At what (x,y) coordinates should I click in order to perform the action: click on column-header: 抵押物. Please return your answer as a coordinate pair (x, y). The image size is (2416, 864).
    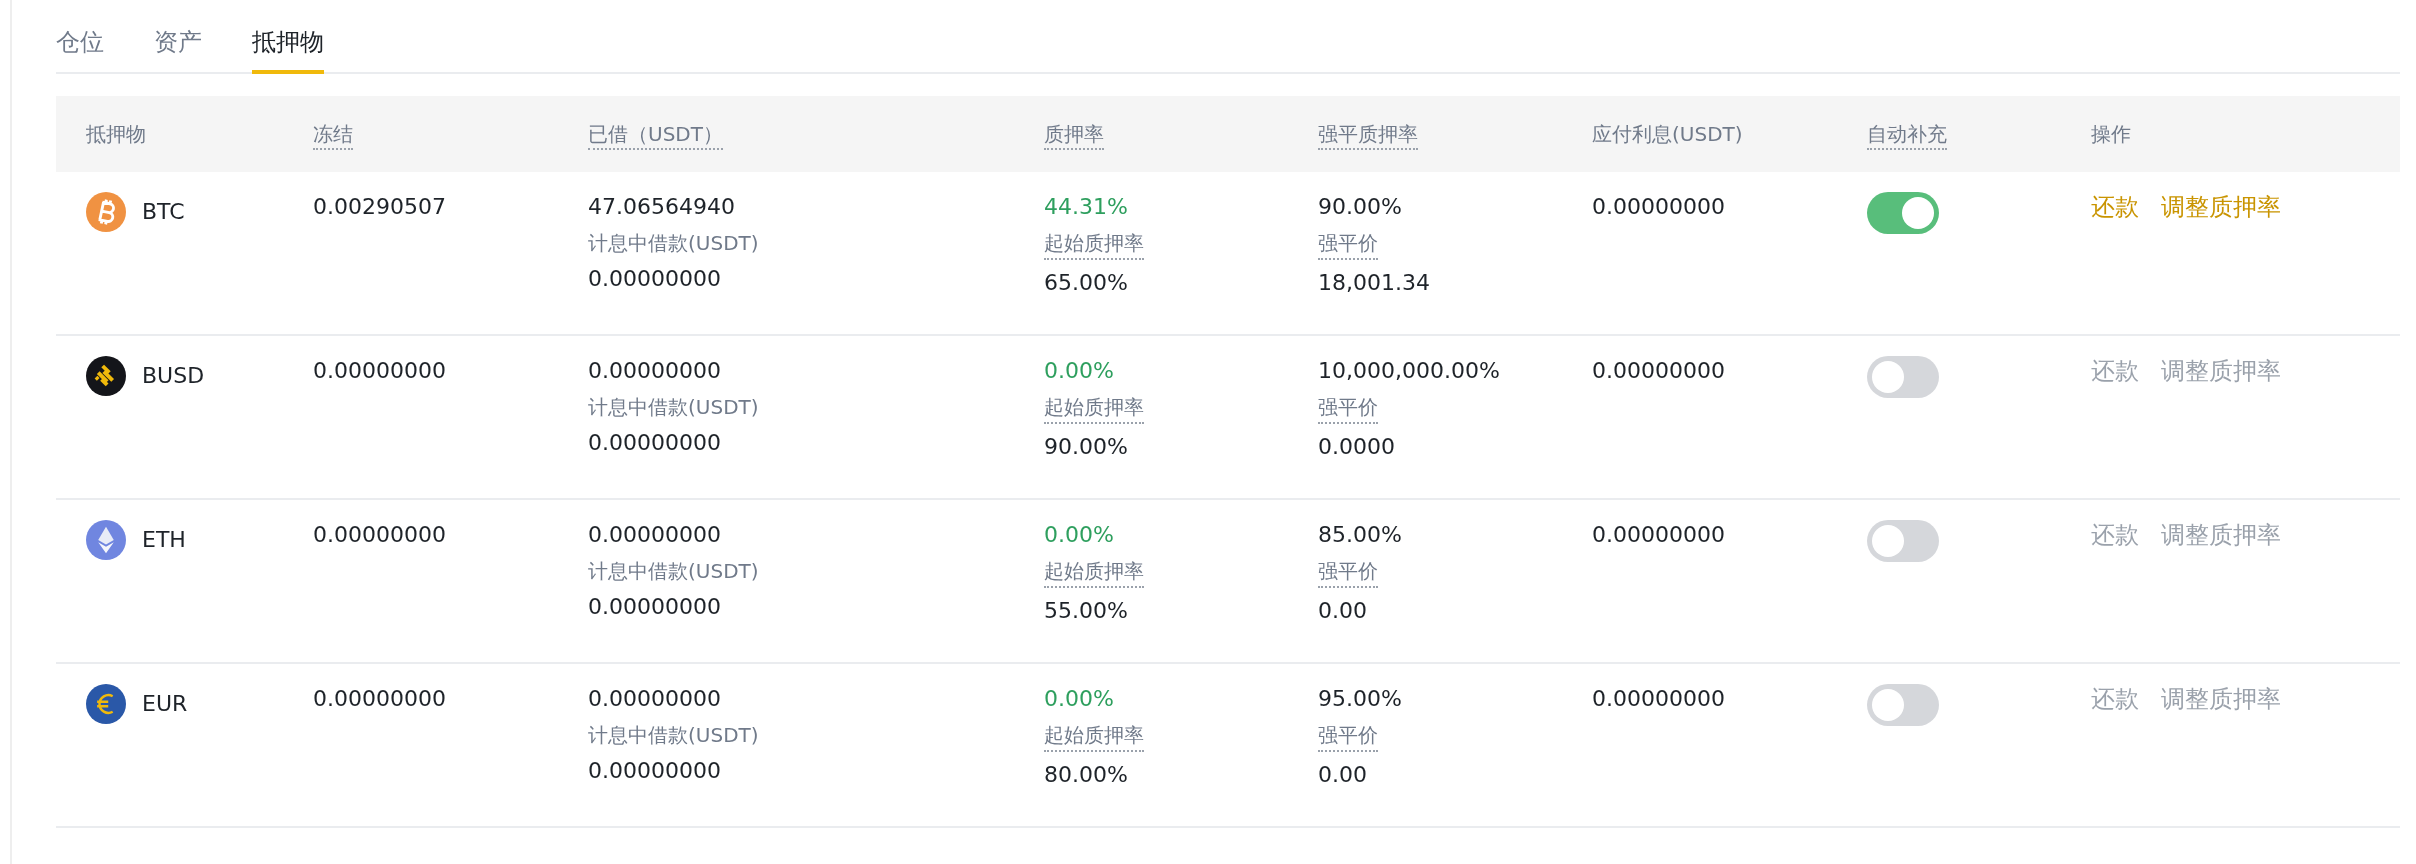
    Looking at the image, I should click on (116, 133).